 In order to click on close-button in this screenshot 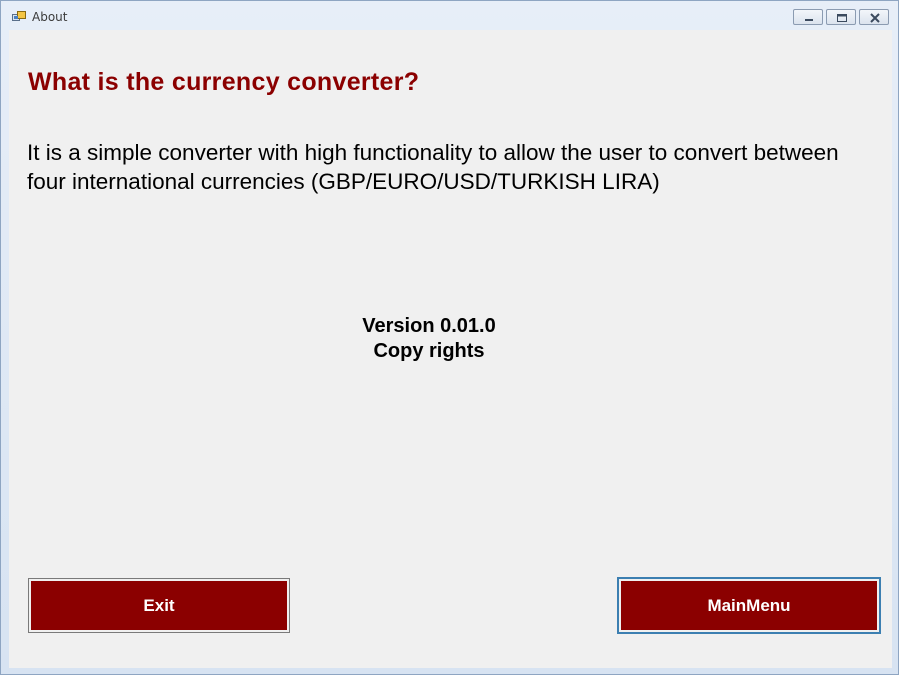, I will do `click(874, 17)`.